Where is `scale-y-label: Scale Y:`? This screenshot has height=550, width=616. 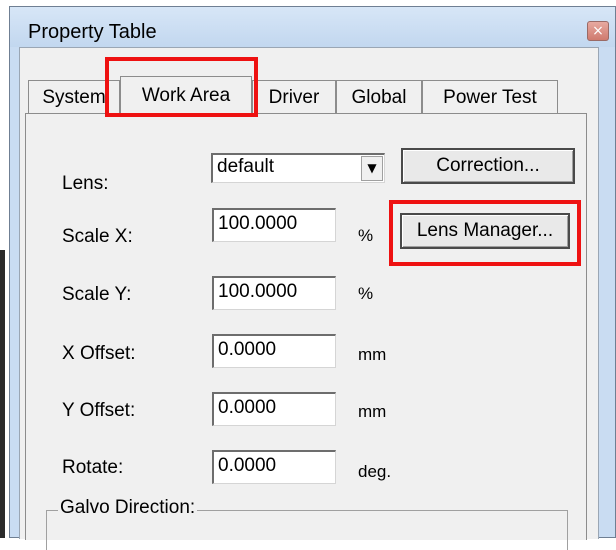
scale-y-label: Scale Y: is located at coordinates (97, 294).